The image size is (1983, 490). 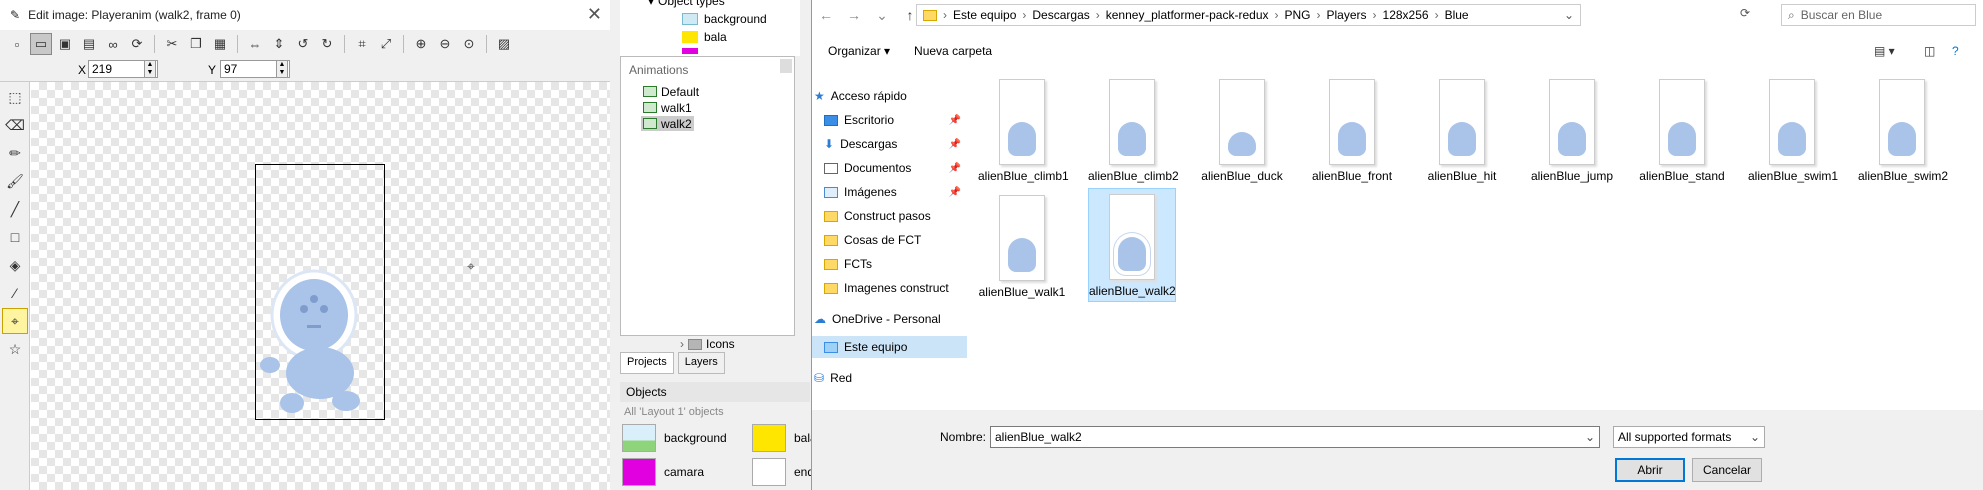 What do you see at coordinates (1295, 437) in the screenshot?
I see `filename-input: alienBlue_walk2 ⌄` at bounding box center [1295, 437].